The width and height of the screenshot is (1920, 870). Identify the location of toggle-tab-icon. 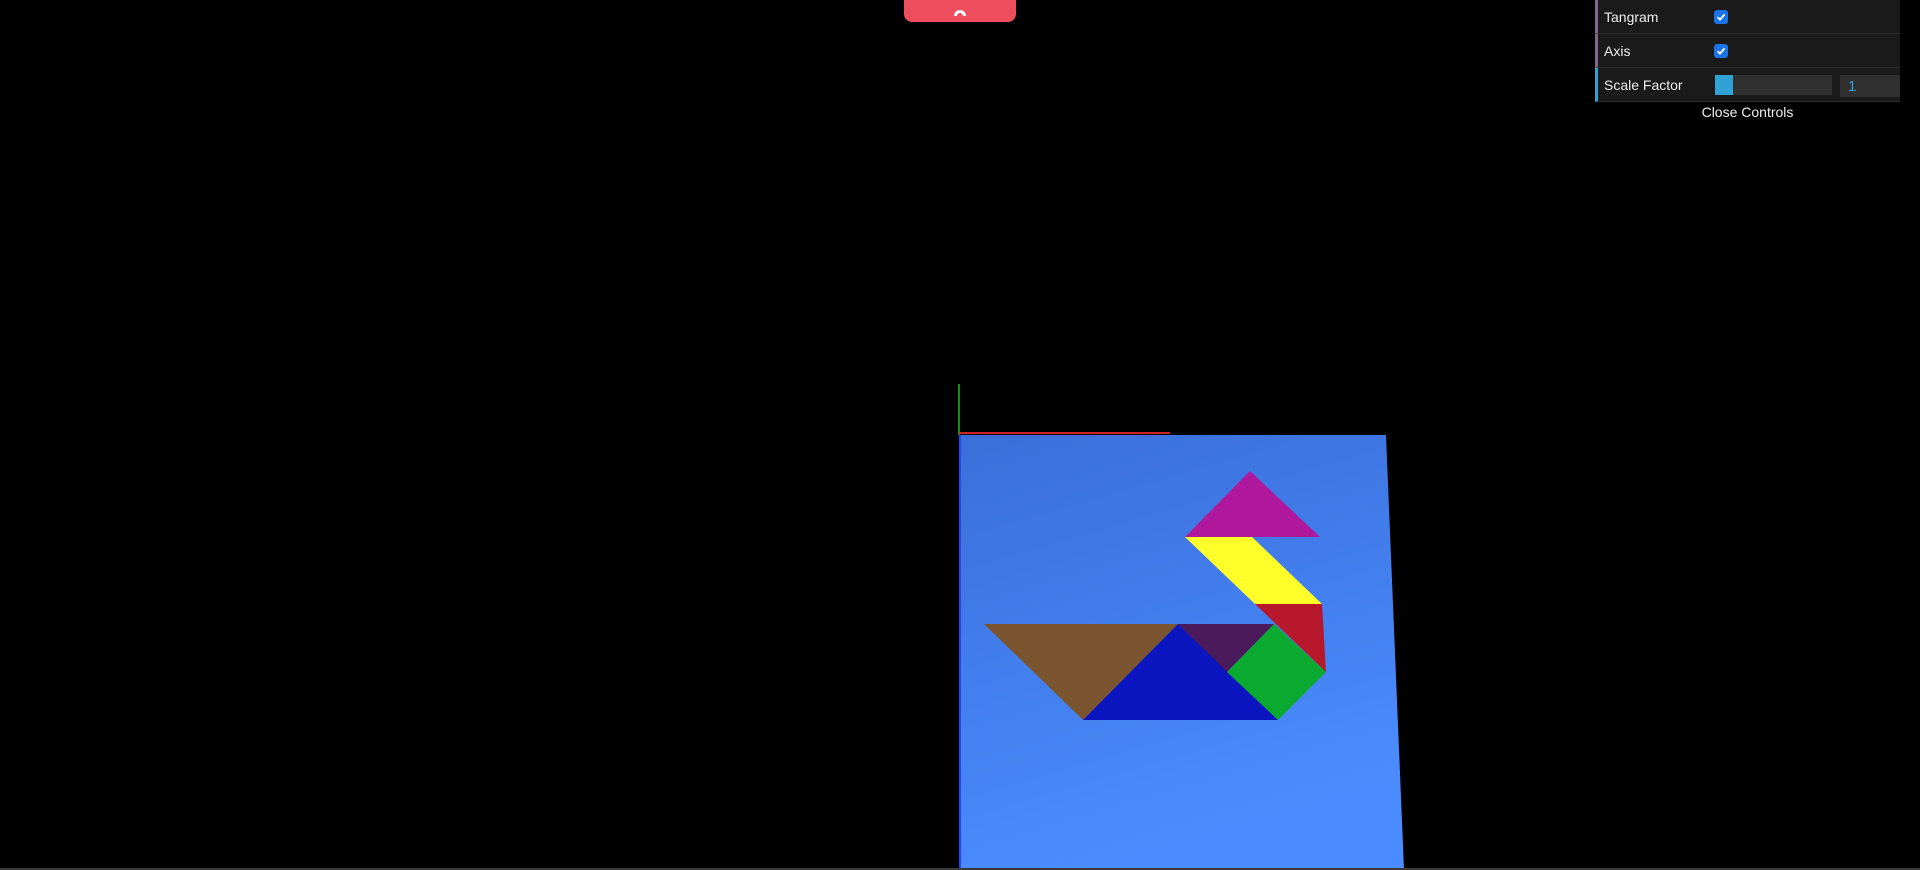
(960, 13).